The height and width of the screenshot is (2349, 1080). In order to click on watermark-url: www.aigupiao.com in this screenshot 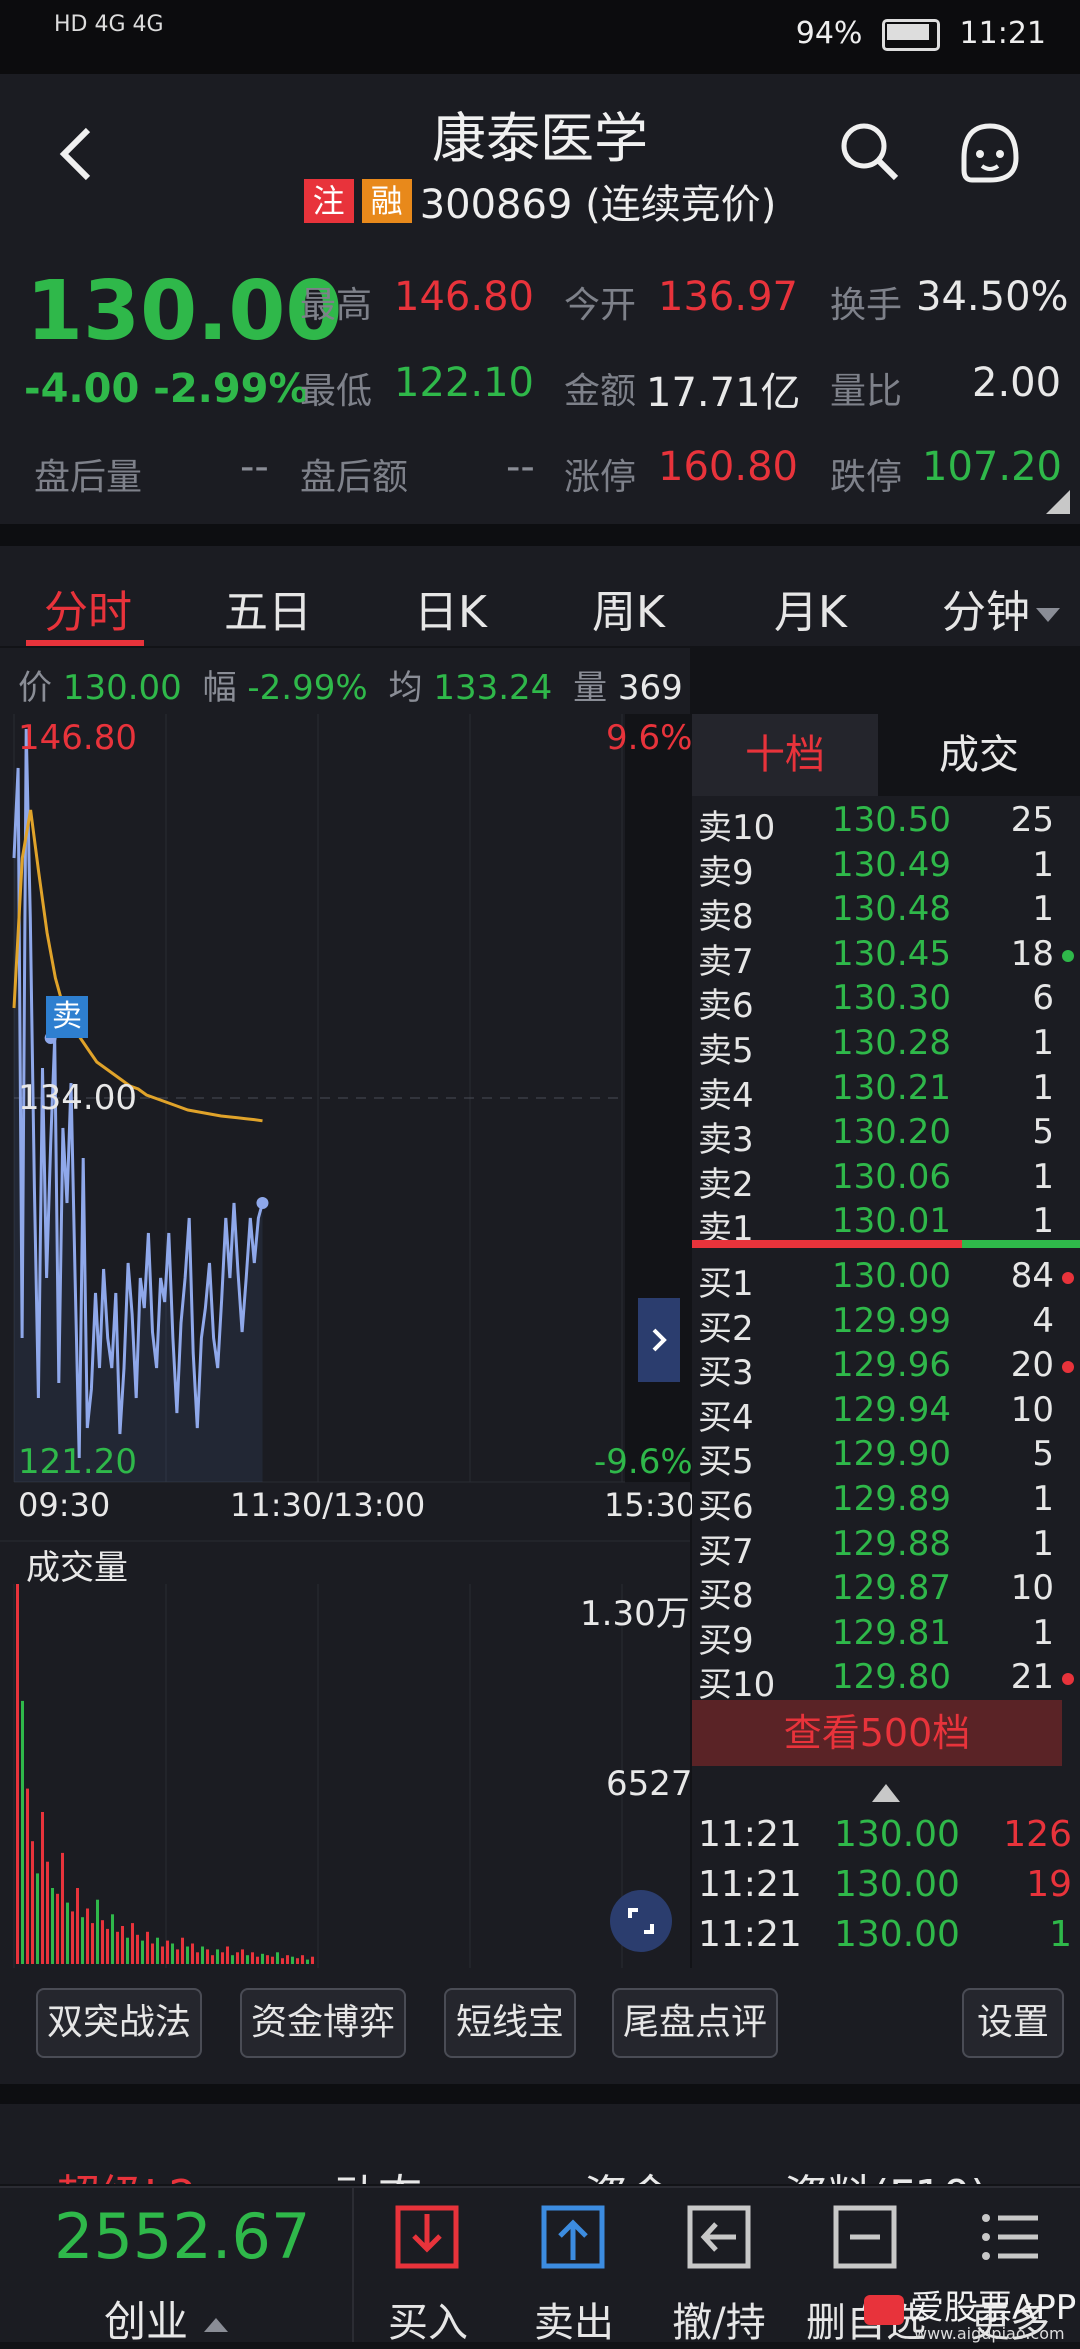, I will do `click(989, 2333)`.